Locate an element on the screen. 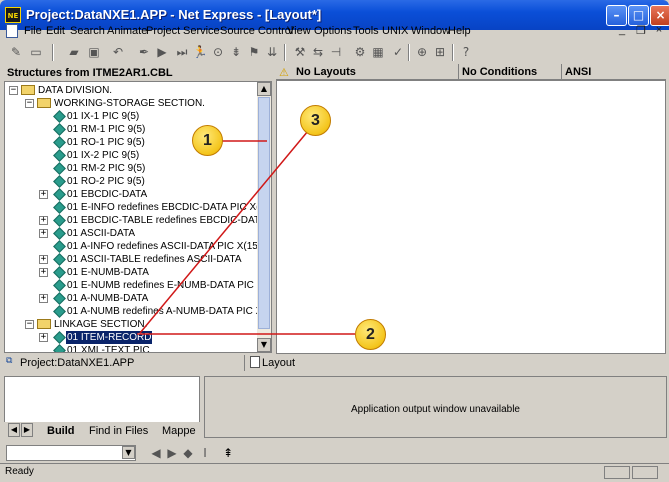 Image resolution: width=669 pixels, height=482 pixels. callout-lines is located at coordinates (246, 232).